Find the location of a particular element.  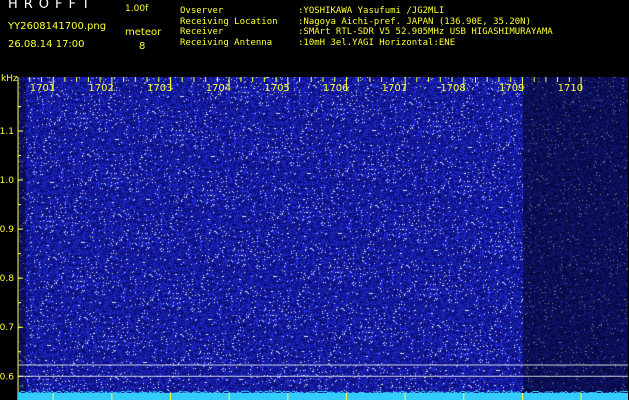

x-tick-label: 1705 is located at coordinates (276, 88).